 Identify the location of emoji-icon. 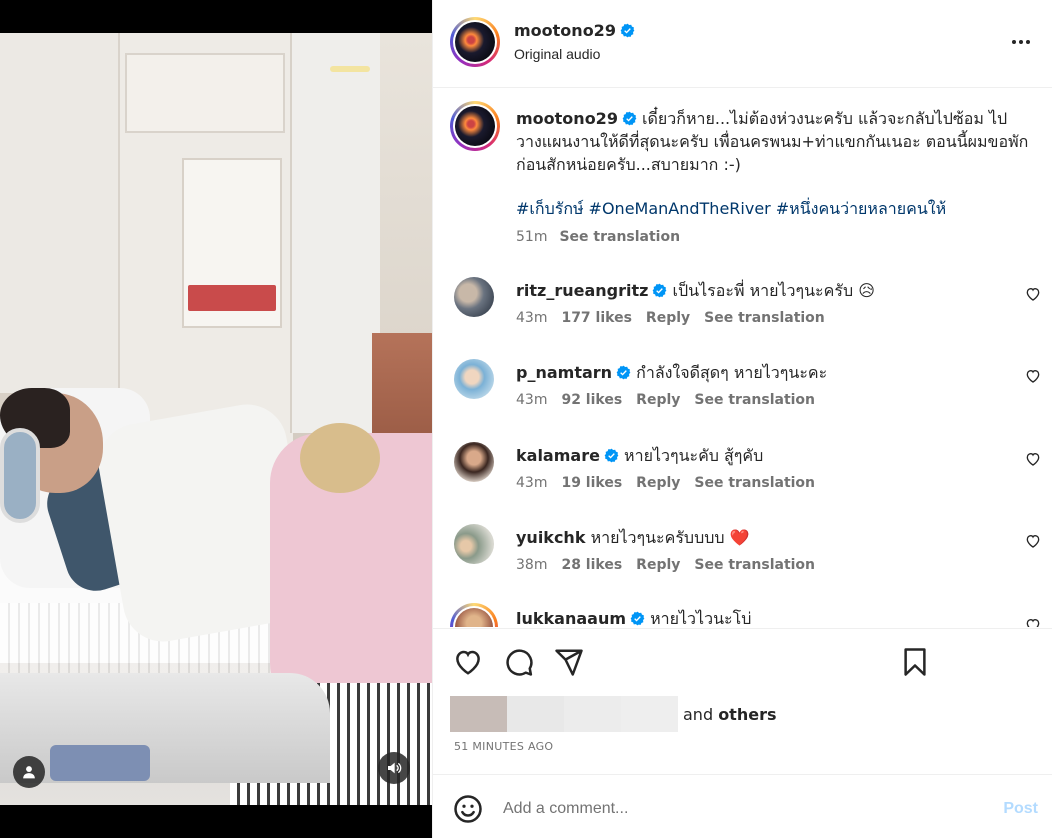
(468, 809).